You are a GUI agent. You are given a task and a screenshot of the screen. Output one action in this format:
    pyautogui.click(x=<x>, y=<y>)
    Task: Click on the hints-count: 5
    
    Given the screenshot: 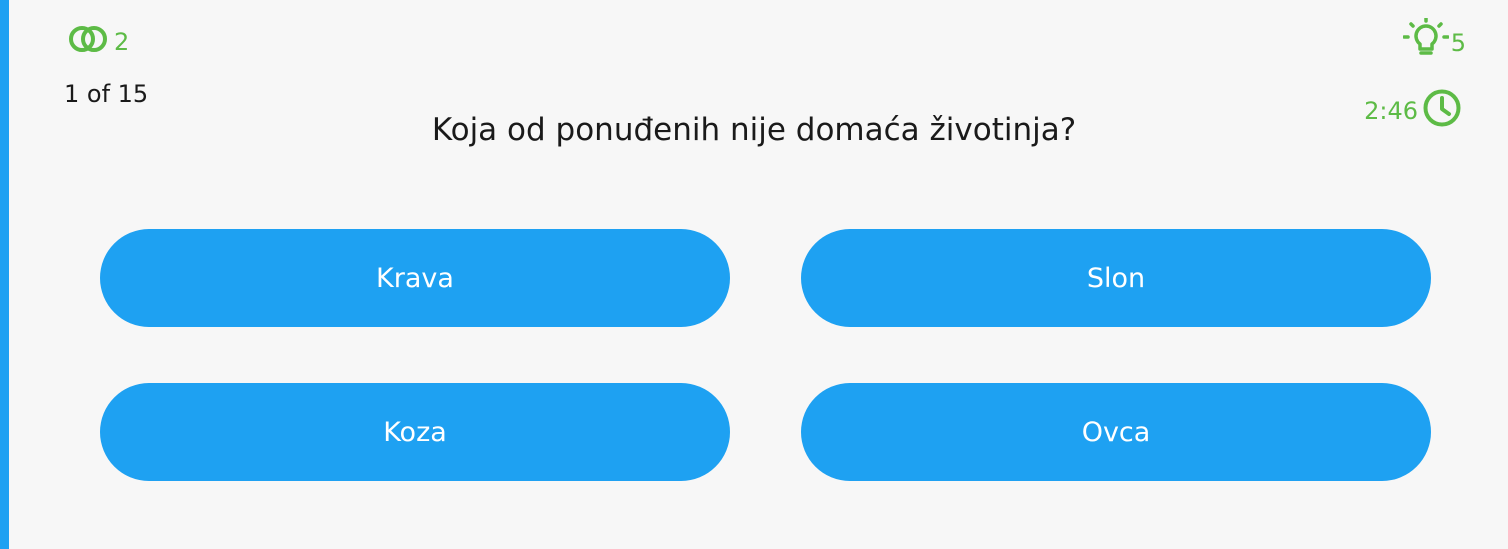 What is the action you would take?
    pyautogui.click(x=1458, y=43)
    